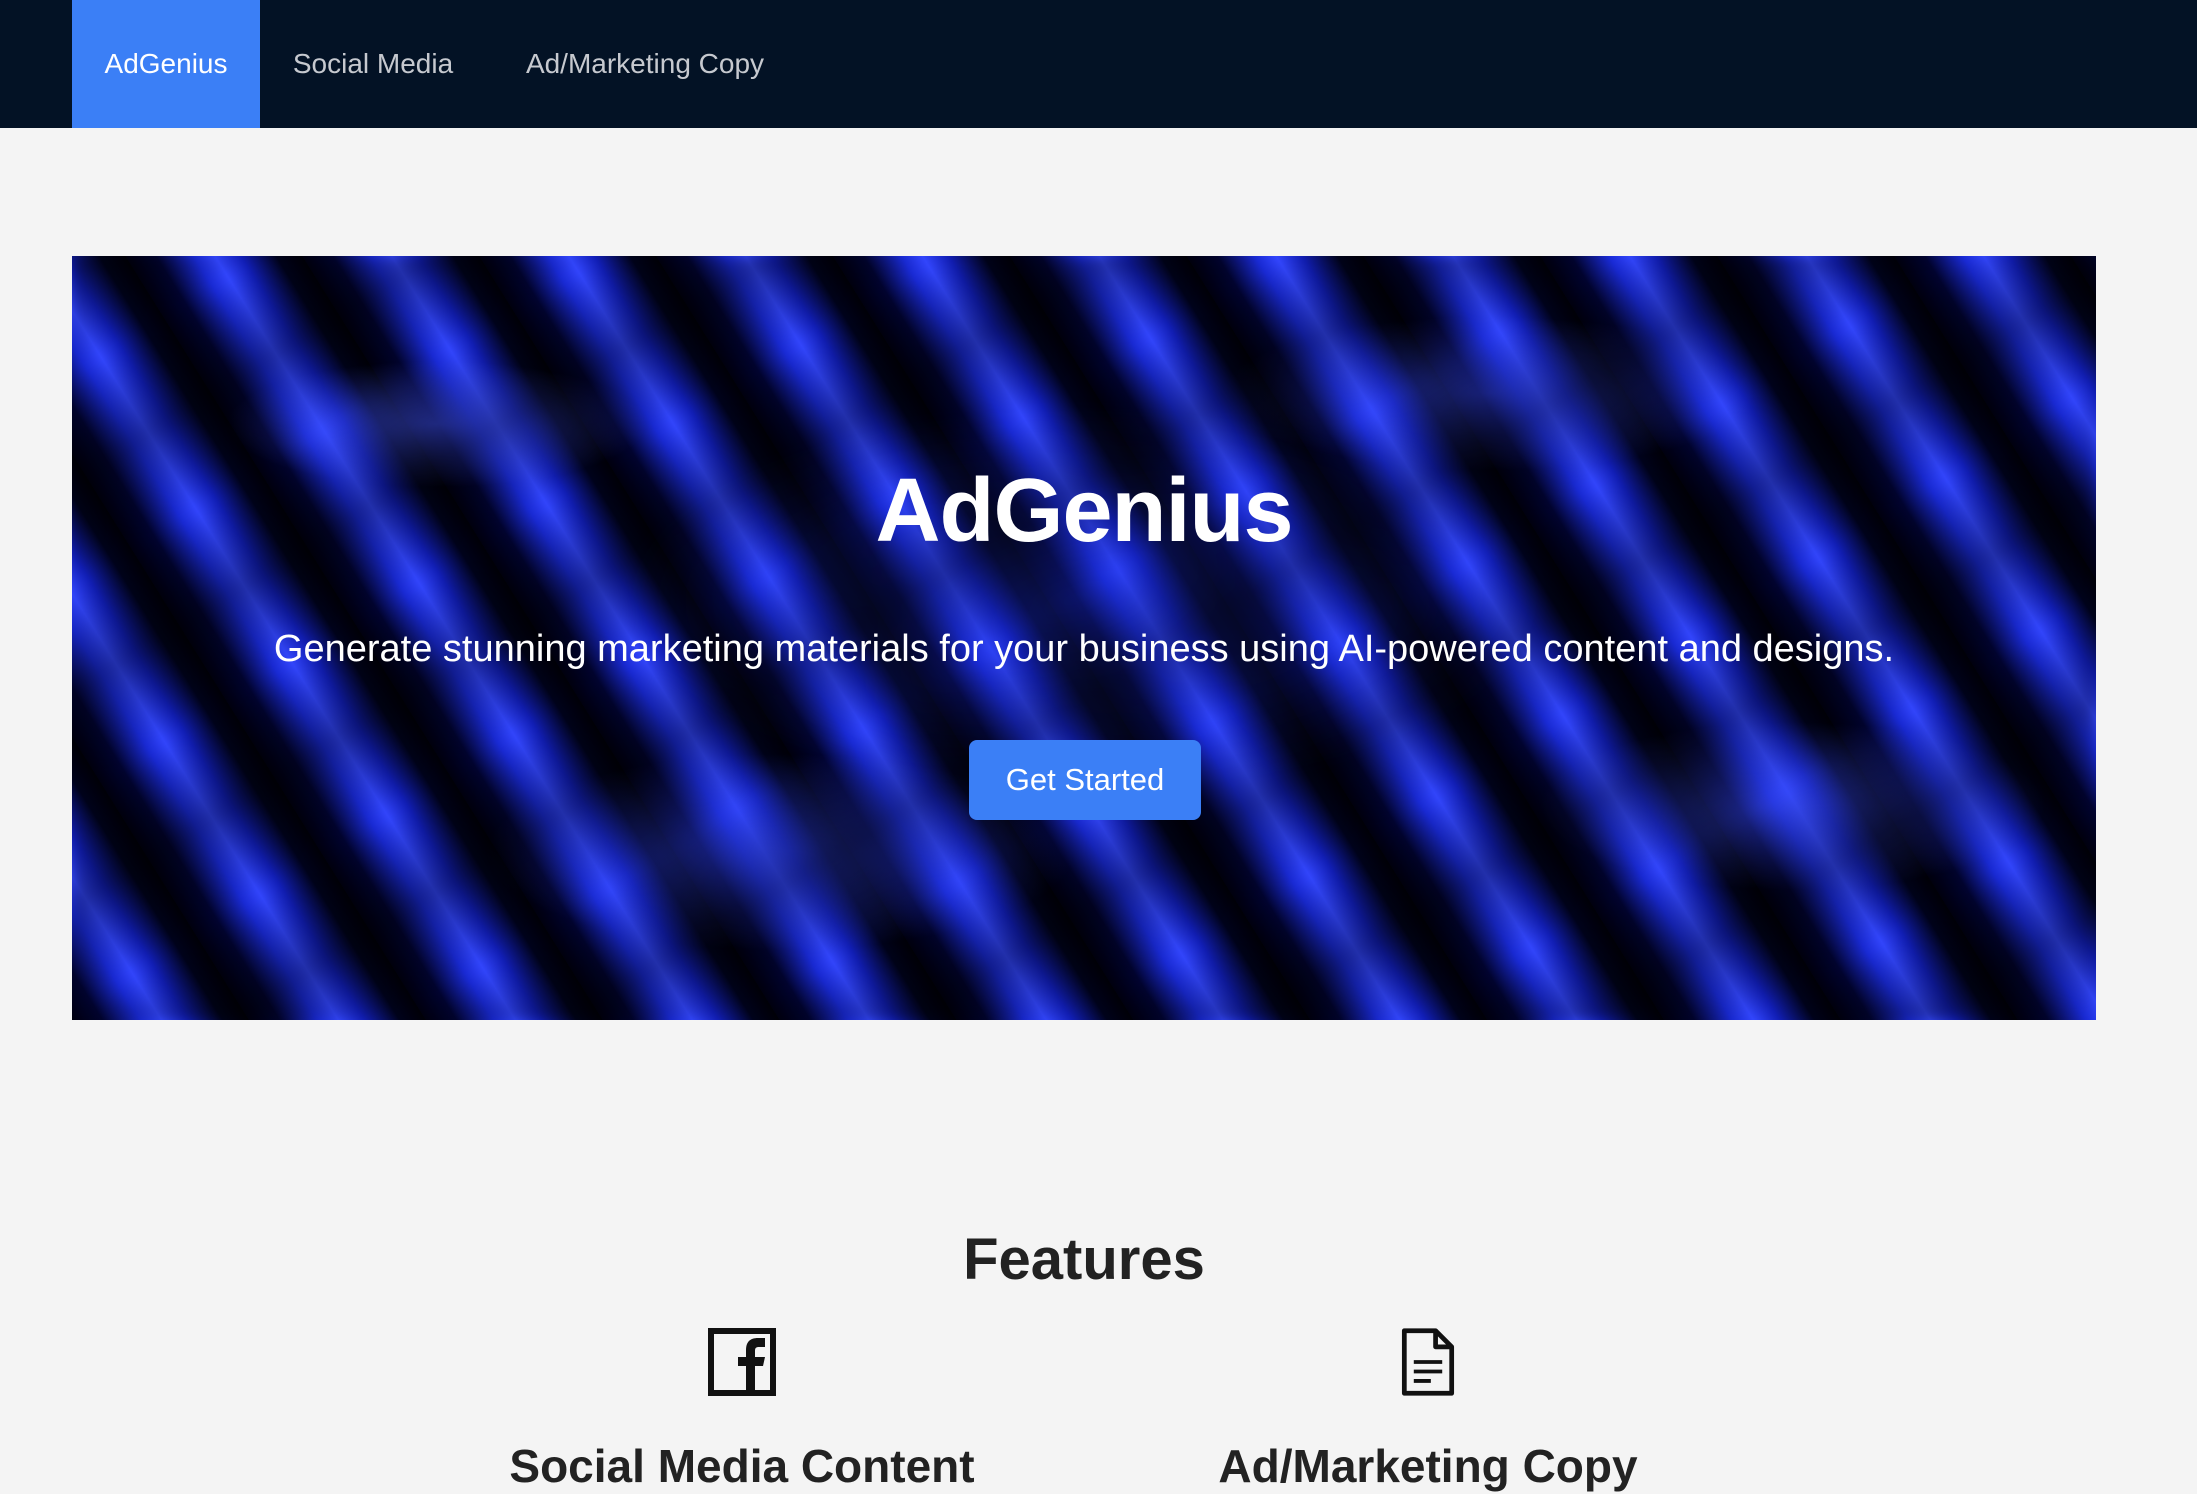  Describe the element at coordinates (1428, 1466) in the screenshot. I see `feature-title-ad-marketing-copy: Ad/Marketing Copy` at that location.